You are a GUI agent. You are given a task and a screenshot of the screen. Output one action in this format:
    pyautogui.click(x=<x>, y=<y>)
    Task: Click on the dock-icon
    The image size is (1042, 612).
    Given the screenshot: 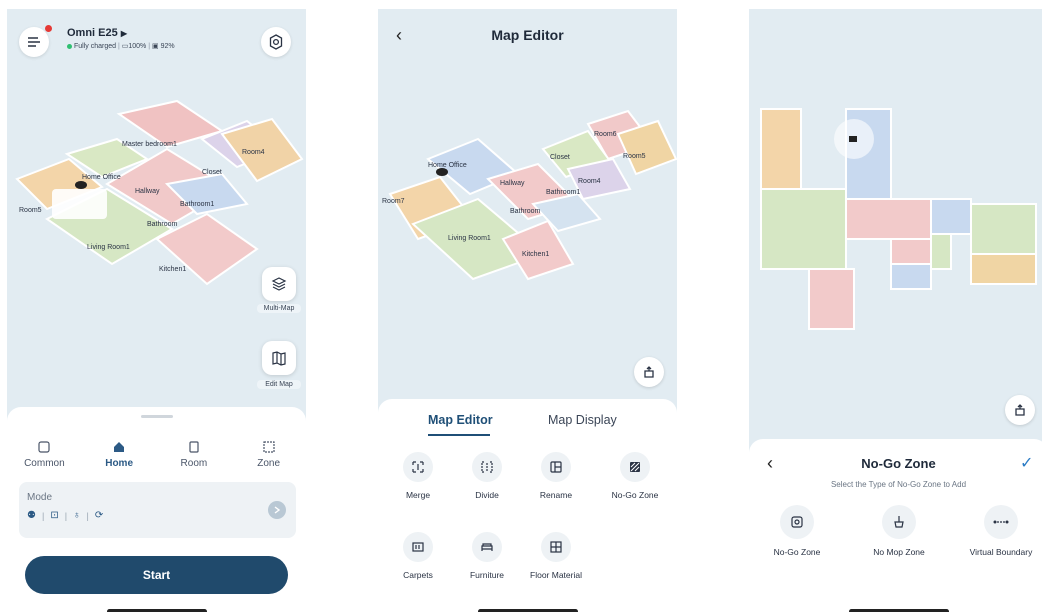 What is the action you would take?
    pyautogui.click(x=79, y=204)
    